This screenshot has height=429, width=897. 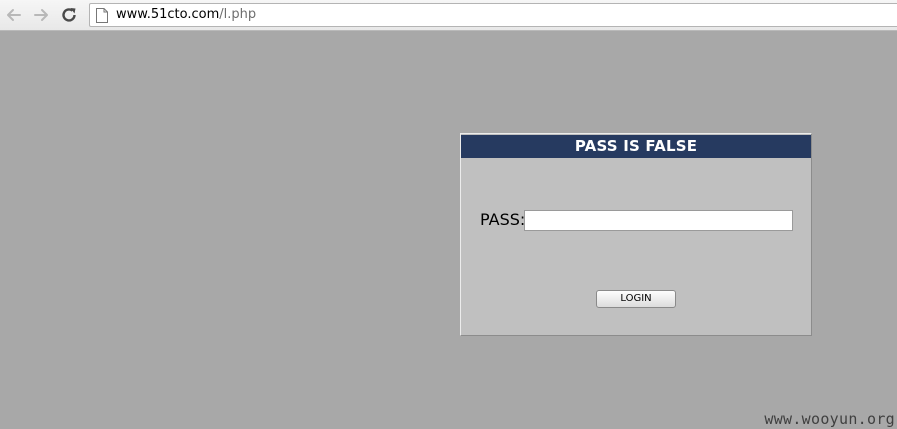 I want to click on arrow-right-icon, so click(x=41, y=15).